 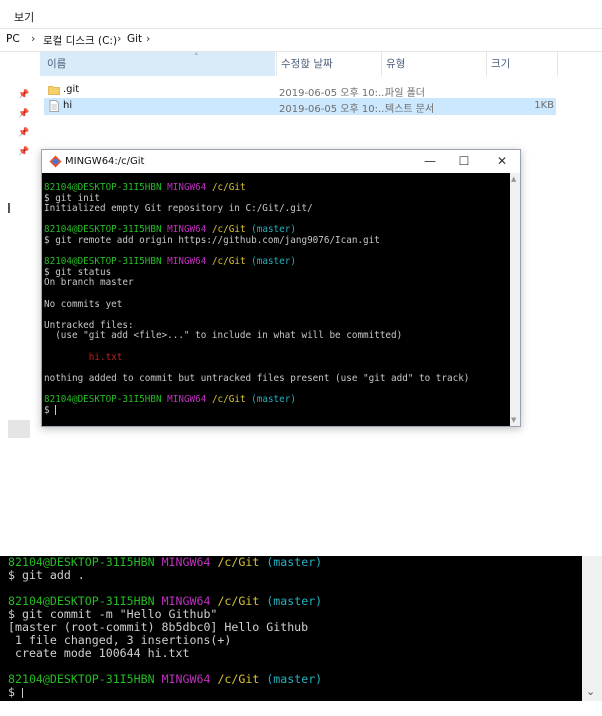 I want to click on terminal-line: $ git status, so click(x=77, y=272).